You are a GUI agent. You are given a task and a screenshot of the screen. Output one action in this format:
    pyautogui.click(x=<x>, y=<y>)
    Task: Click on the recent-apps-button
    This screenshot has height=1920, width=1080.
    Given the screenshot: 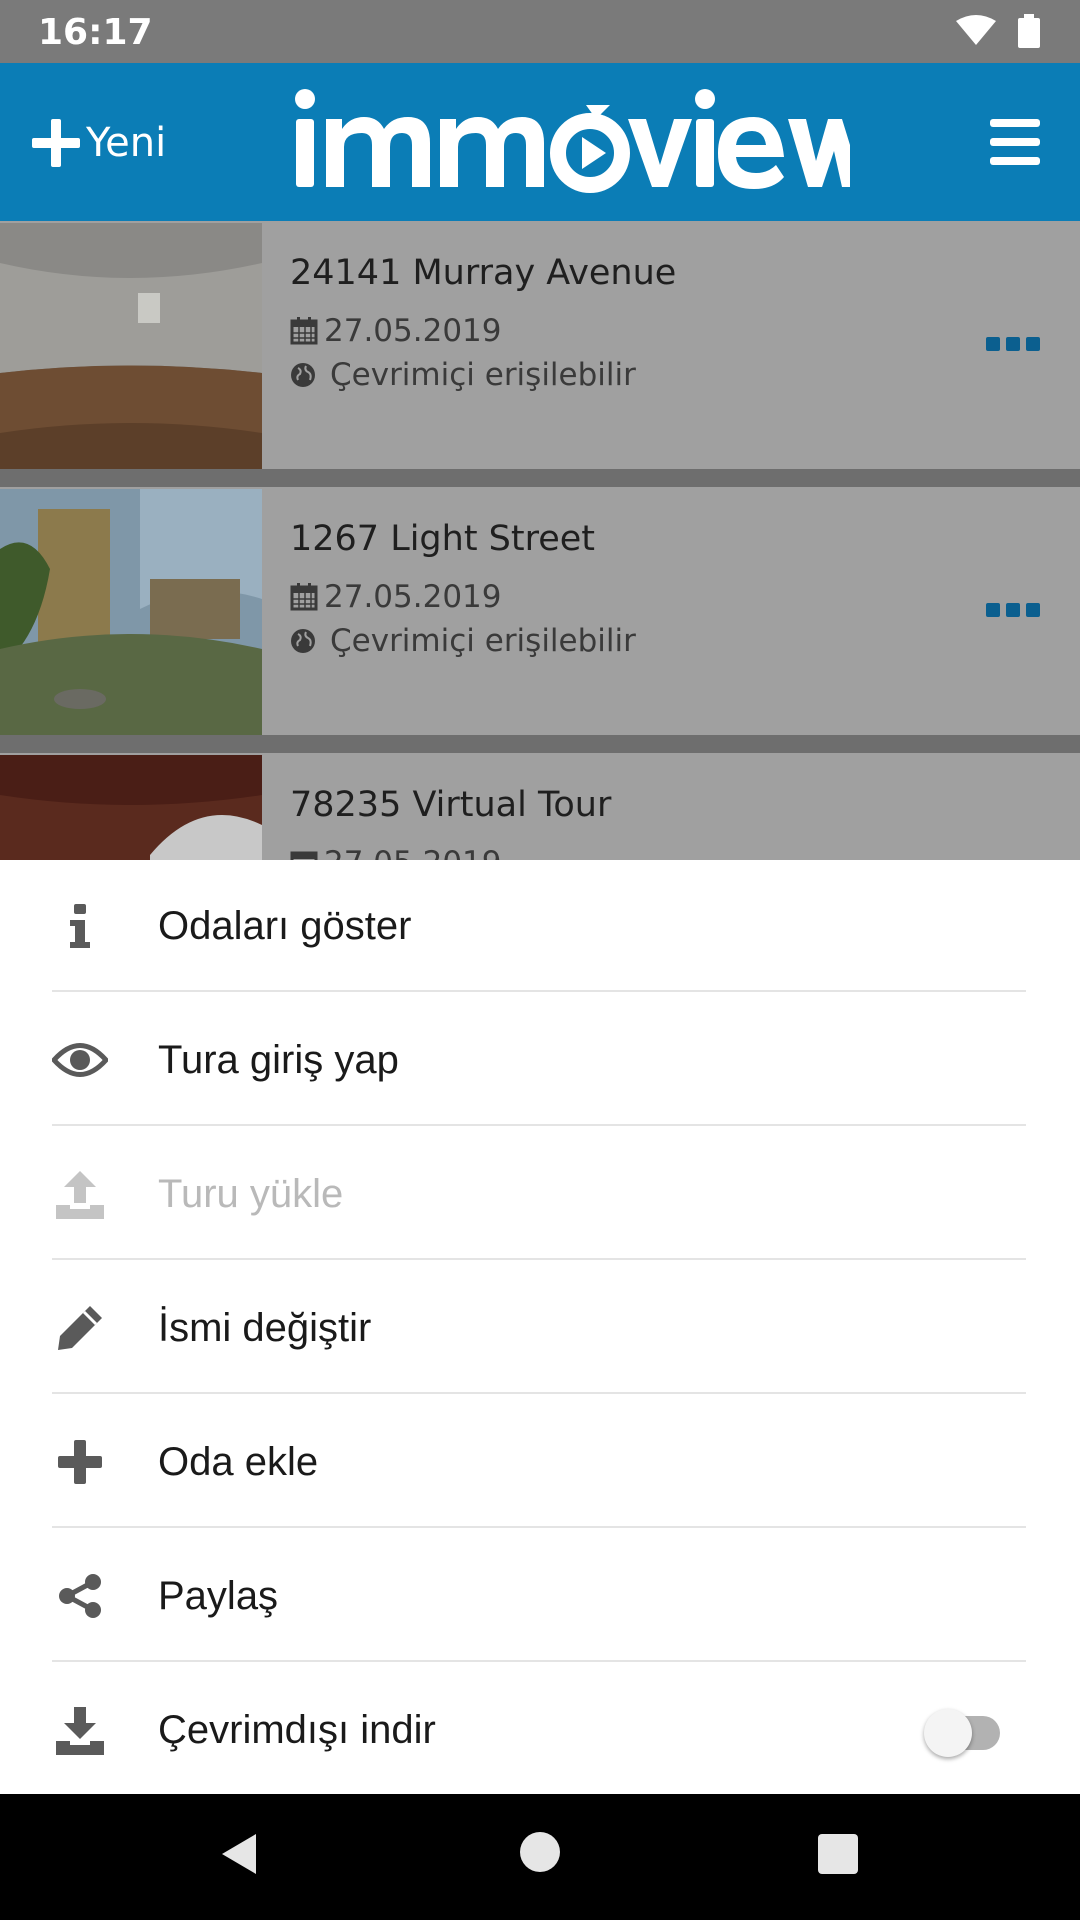 What is the action you would take?
    pyautogui.click(x=838, y=1854)
    